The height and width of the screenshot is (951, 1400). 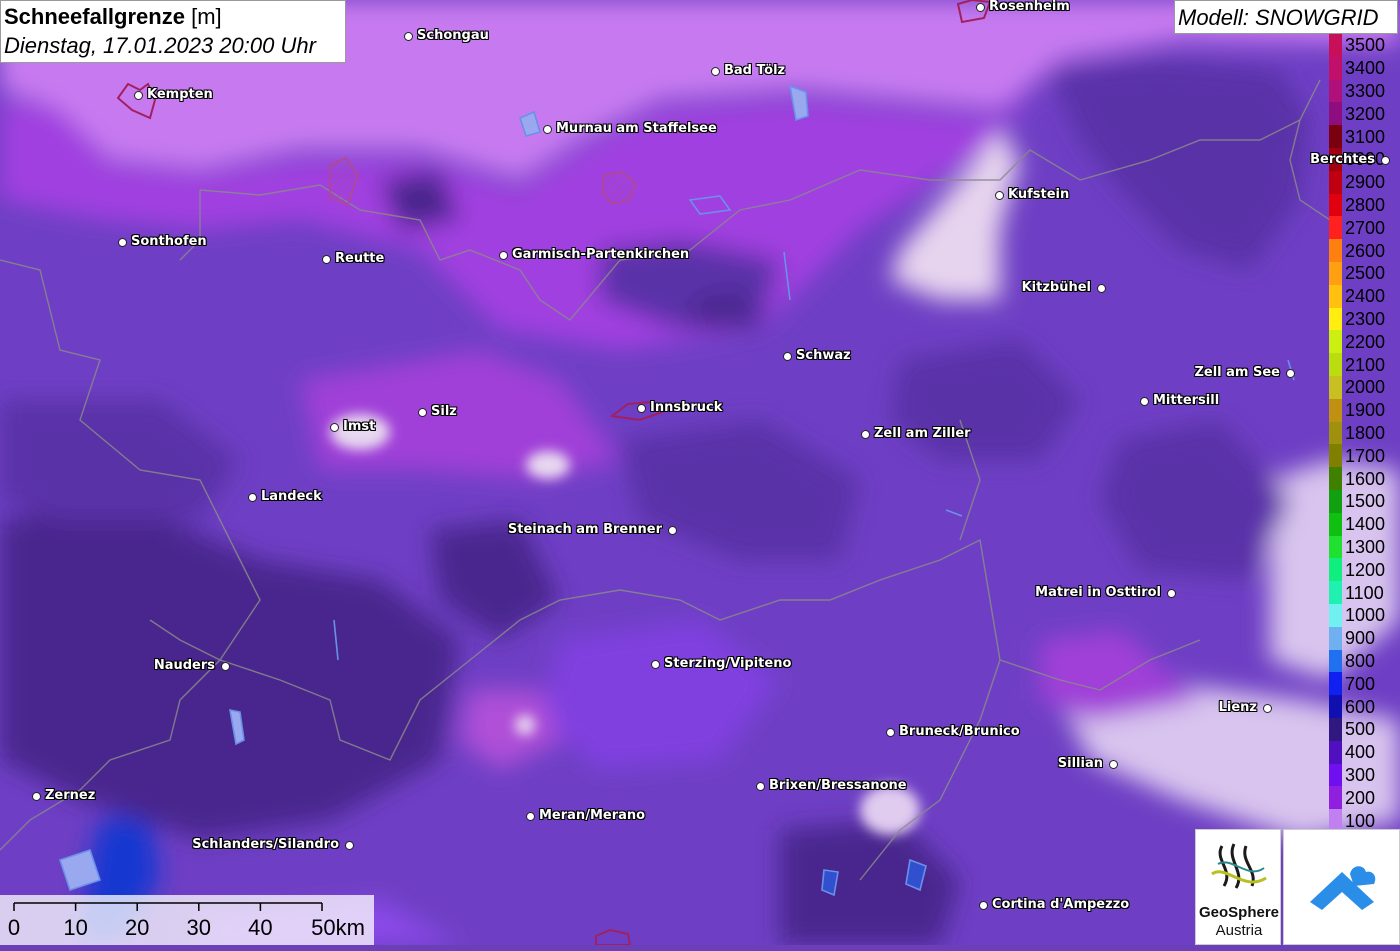 What do you see at coordinates (1365, 68) in the screenshot?
I see `legend-label: 3400` at bounding box center [1365, 68].